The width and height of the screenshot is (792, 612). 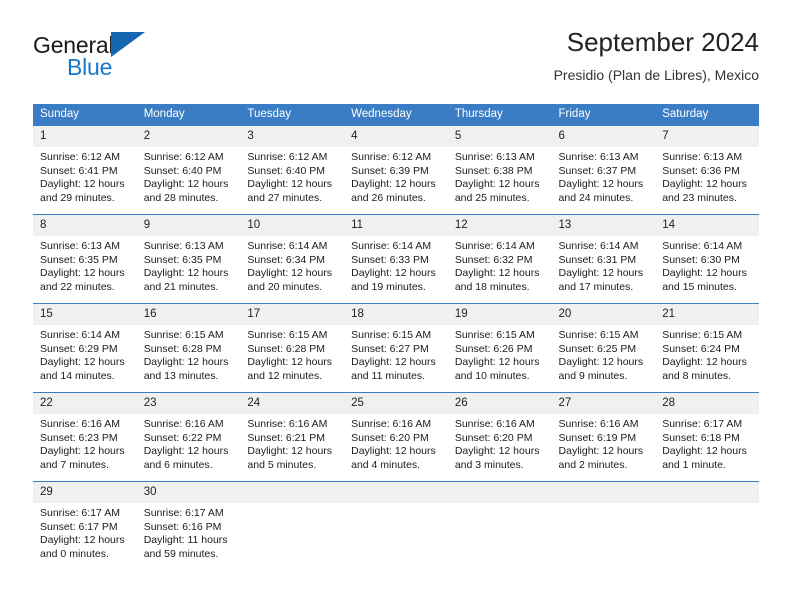 I want to click on daylight-text: Daylight: 12 hours and 23 minutes., so click(x=704, y=191).